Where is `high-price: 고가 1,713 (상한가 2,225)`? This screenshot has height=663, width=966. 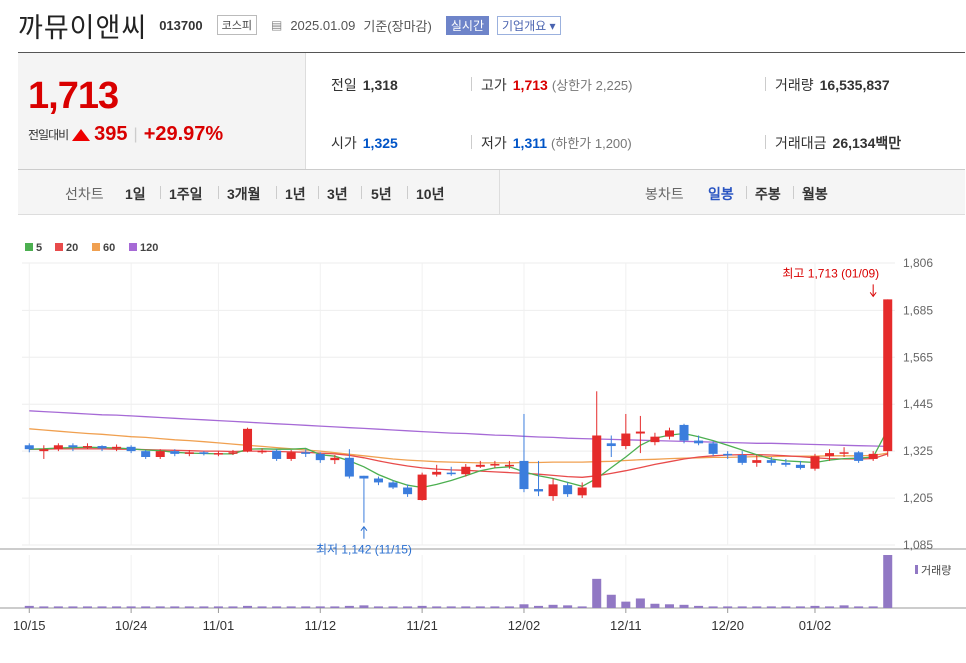 high-price: 고가 1,713 (상한가 2,225) is located at coordinates (557, 85).